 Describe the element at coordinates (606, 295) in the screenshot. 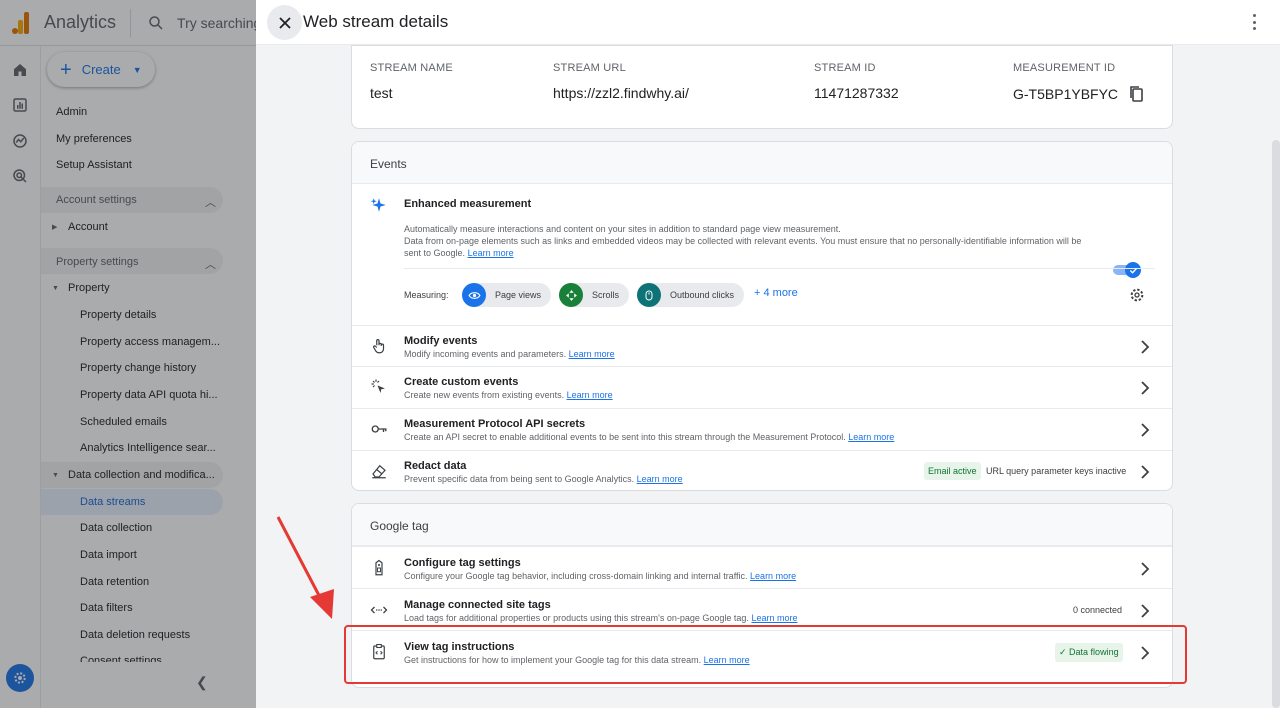

I see `chip-scrolls-label: Scrolls` at that location.